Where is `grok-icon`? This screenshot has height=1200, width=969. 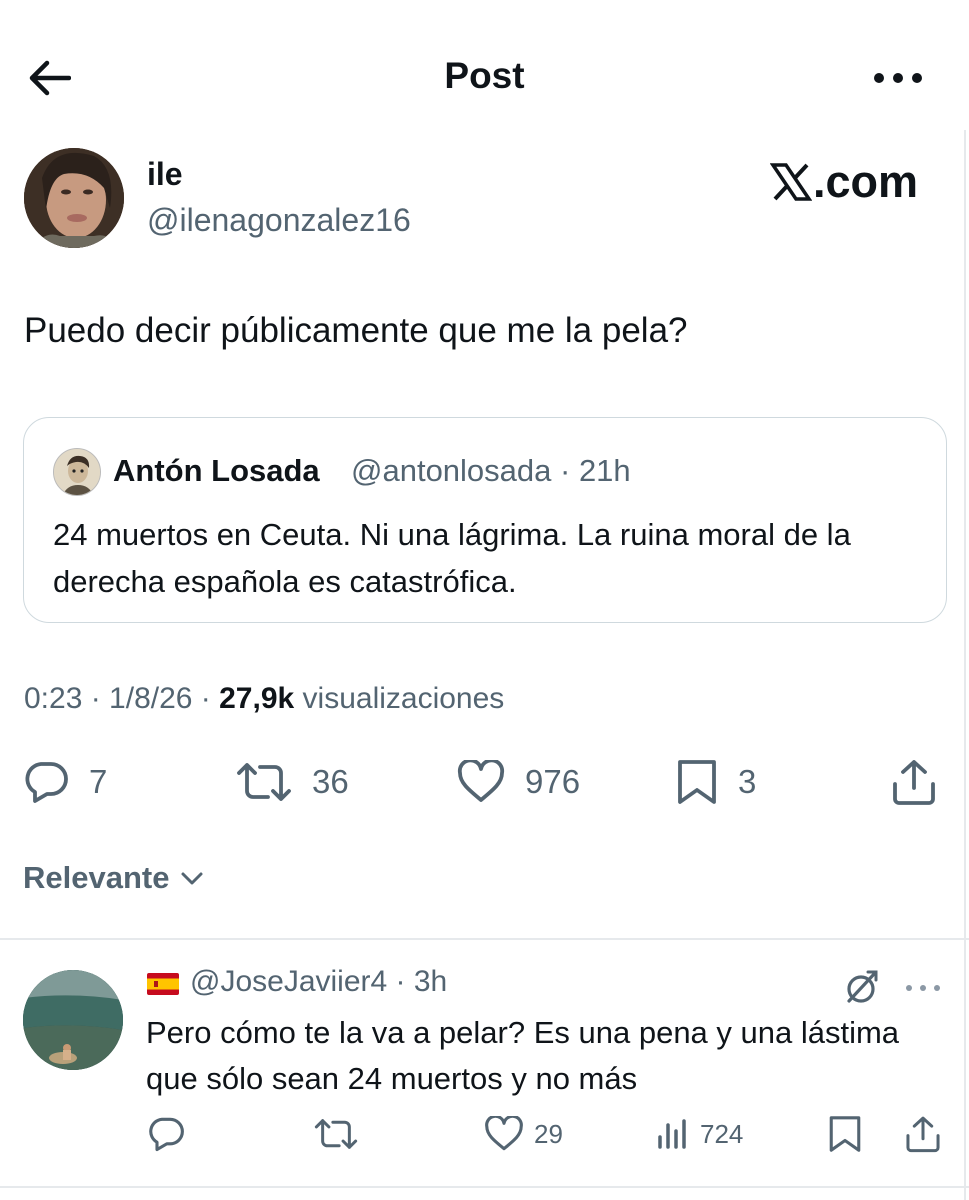
grok-icon is located at coordinates (861, 987).